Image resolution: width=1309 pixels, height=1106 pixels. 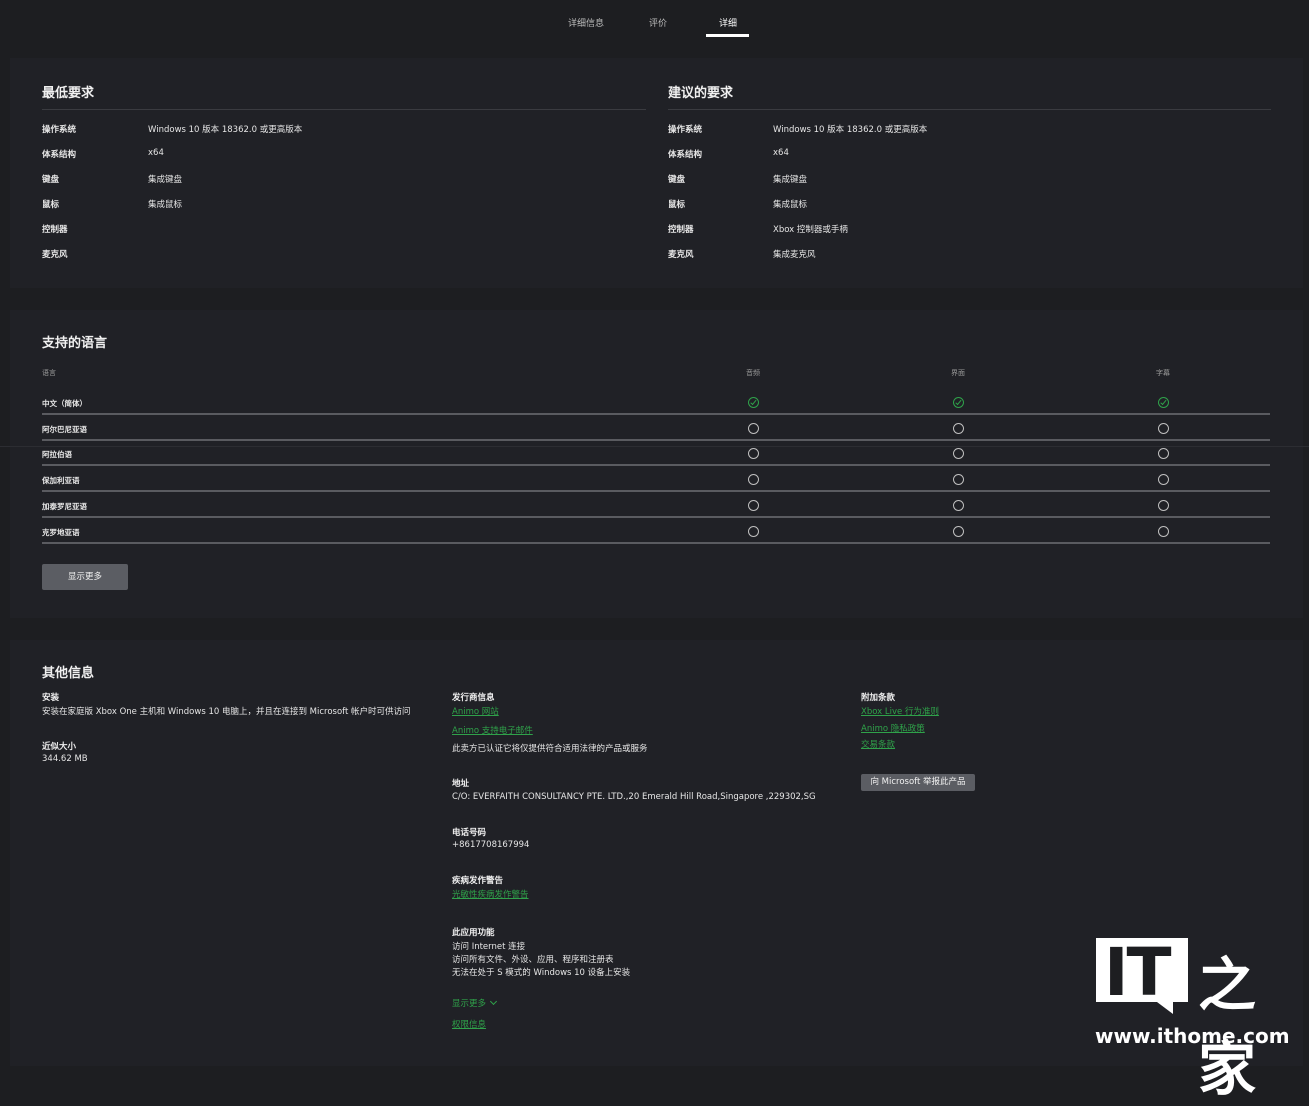 I want to click on tab-details: 详细, so click(x=728, y=22).